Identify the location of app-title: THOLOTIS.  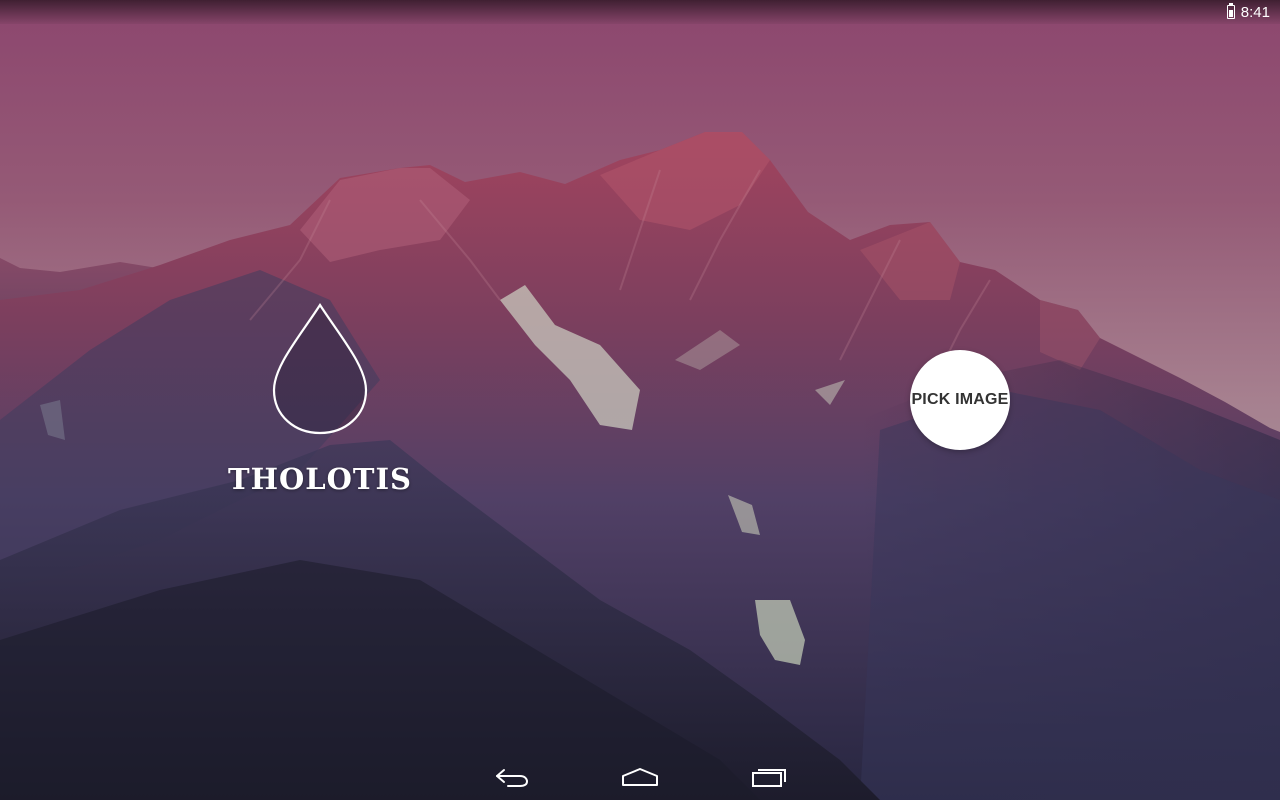
(320, 479).